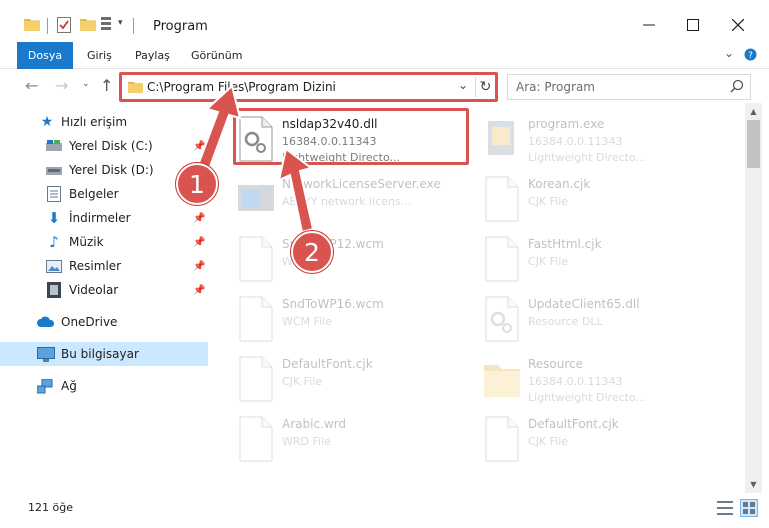 Image resolution: width=769 pixels, height=528 pixels. I want to click on refresh-button: ↻, so click(485, 87).